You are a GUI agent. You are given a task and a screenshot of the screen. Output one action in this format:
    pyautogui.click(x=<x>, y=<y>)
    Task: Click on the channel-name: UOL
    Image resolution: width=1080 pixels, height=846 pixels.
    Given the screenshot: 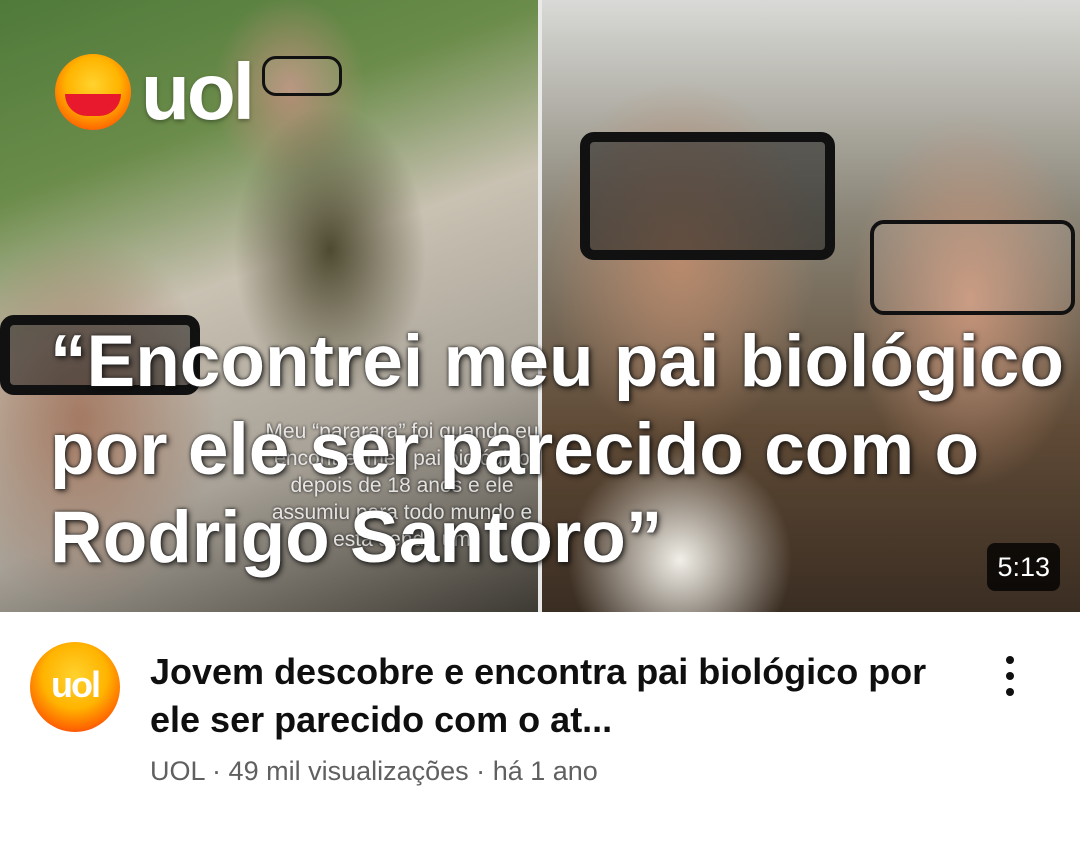 What is the action you would take?
    pyautogui.click(x=177, y=771)
    